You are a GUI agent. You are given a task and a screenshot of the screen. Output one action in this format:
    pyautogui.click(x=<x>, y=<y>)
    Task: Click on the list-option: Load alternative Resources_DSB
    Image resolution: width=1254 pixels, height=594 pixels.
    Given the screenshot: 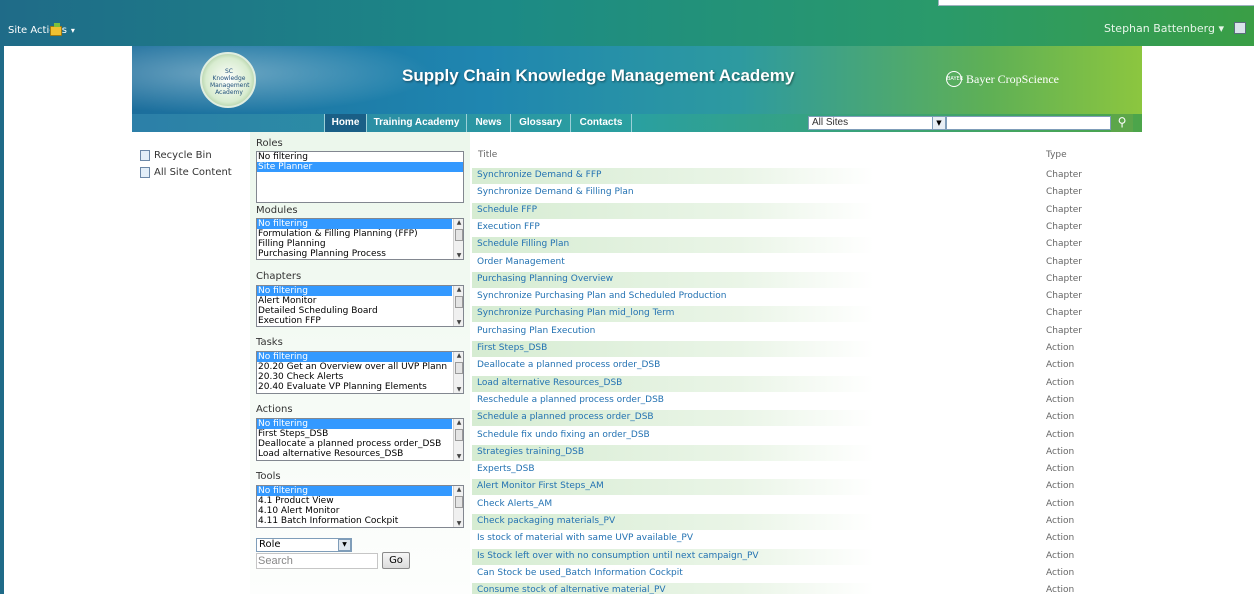 What is the action you would take?
    pyautogui.click(x=354, y=454)
    